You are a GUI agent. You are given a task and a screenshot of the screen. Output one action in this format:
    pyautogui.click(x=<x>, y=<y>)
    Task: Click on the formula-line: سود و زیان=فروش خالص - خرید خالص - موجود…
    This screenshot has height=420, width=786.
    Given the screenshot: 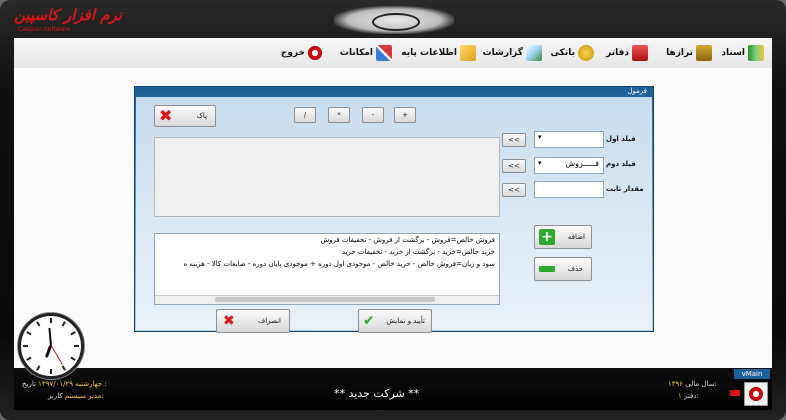 What is the action you would take?
    pyautogui.click(x=339, y=264)
    